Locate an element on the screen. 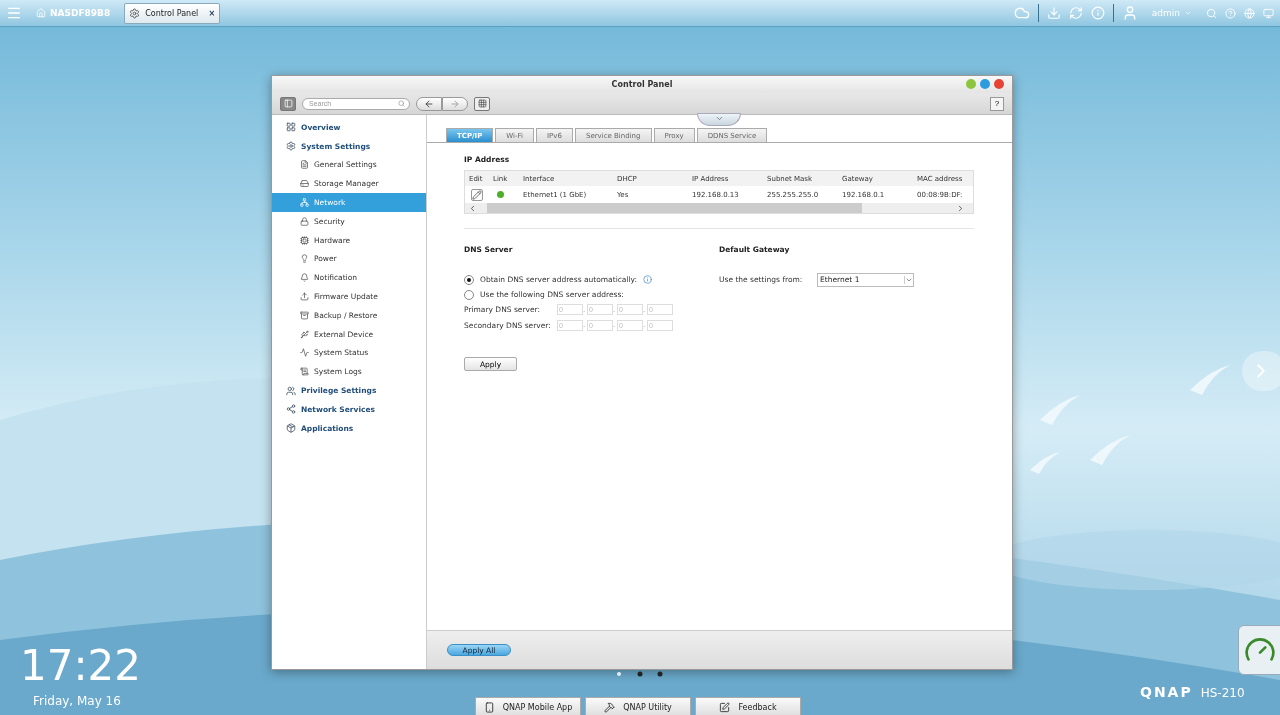 The height and width of the screenshot is (715, 1280). help-icon is located at coordinates (1230, 13).